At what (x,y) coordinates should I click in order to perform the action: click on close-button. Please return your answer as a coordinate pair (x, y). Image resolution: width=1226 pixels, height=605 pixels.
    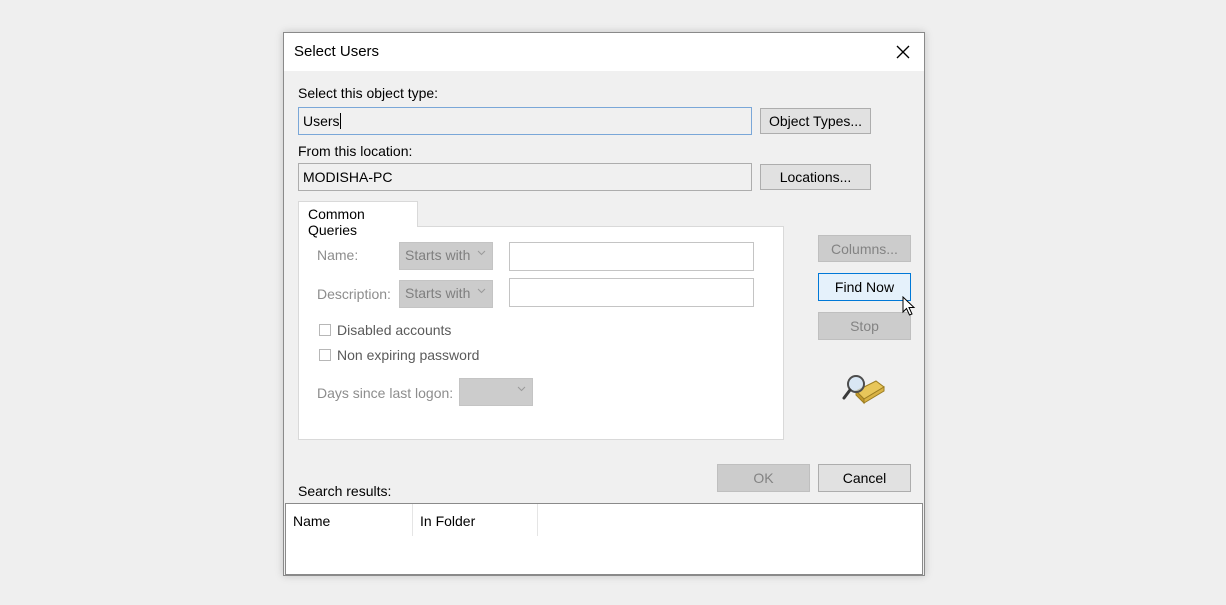
    Looking at the image, I should click on (903, 52).